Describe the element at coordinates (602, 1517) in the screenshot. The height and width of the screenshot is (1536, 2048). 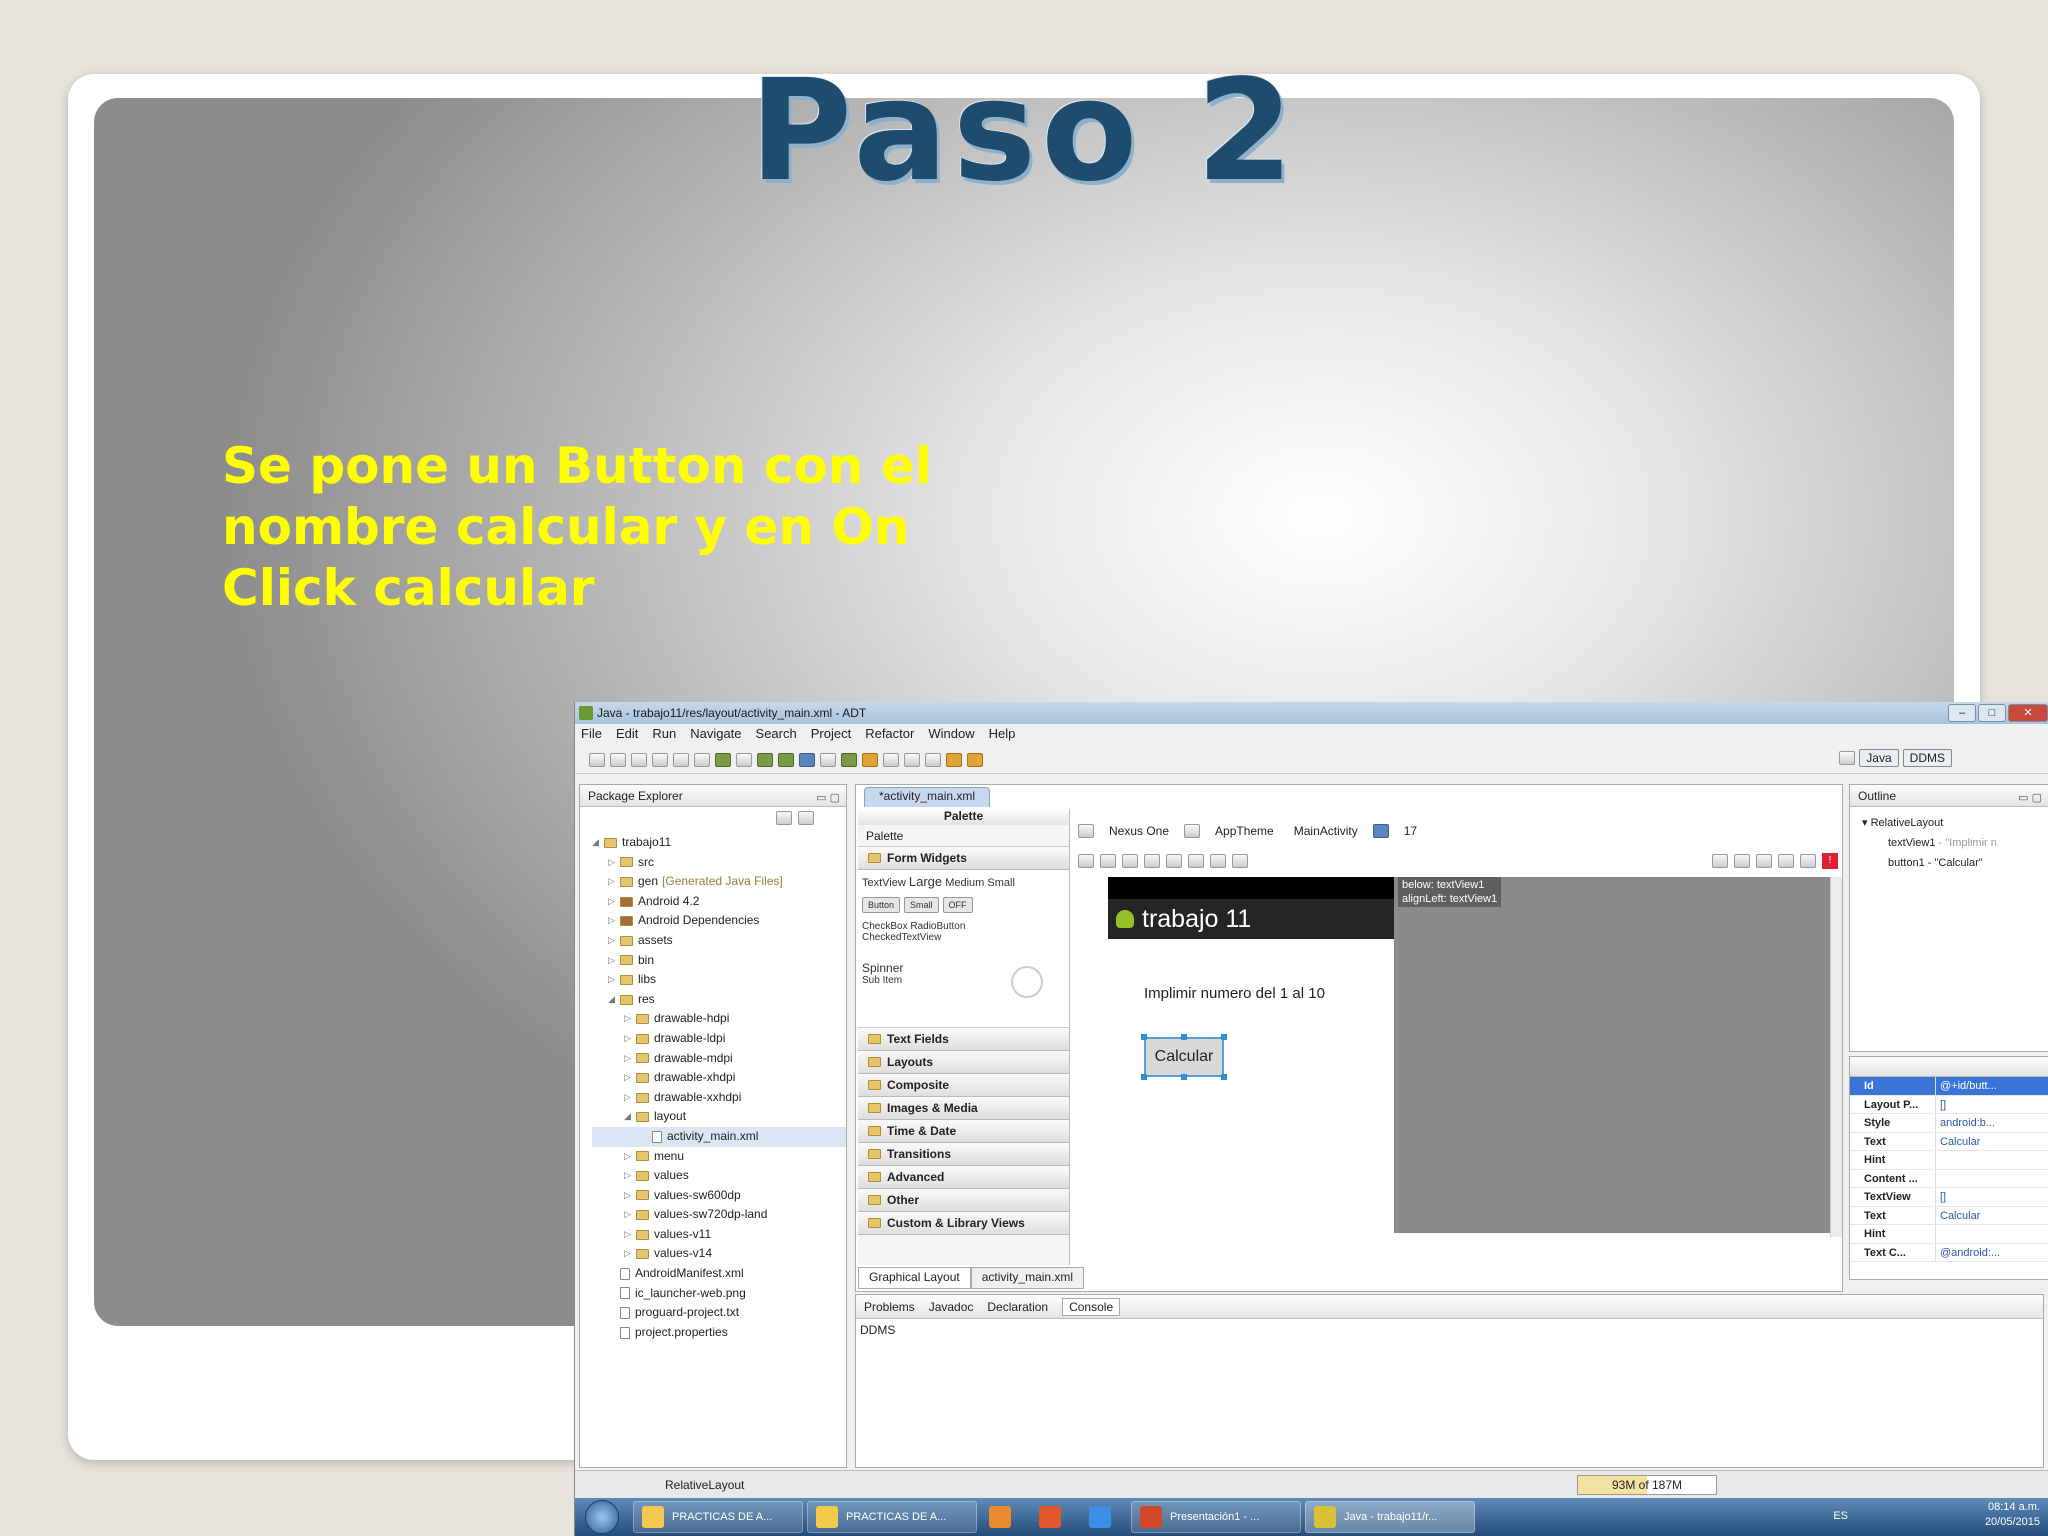
I see `start-button` at that location.